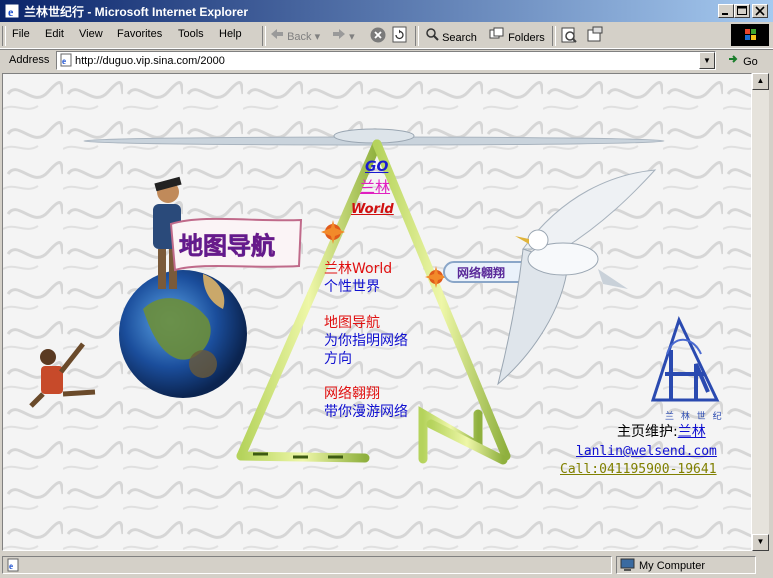  Describe the element at coordinates (352, 287) in the screenshot. I see `section-line: 个性世界` at that location.